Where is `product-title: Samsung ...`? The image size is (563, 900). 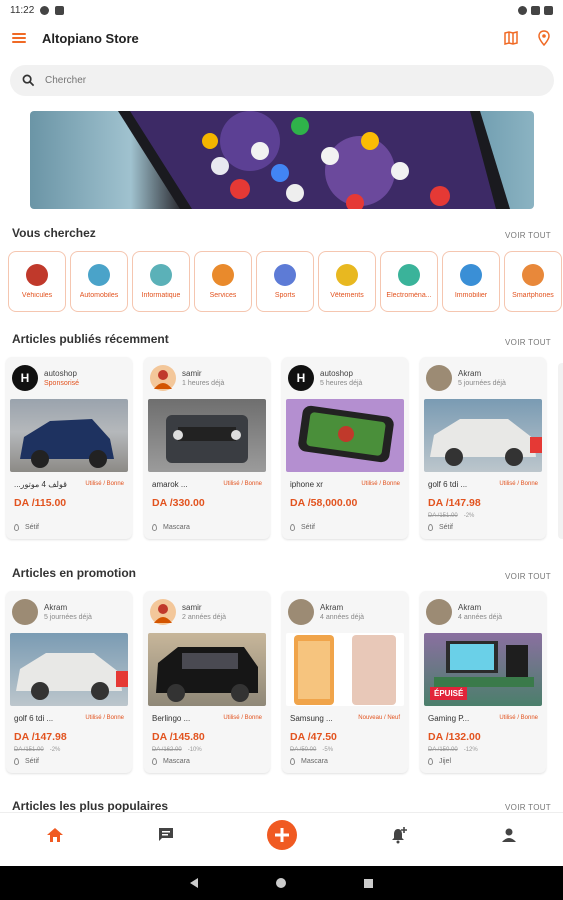
product-title: Samsung ... is located at coordinates (311, 718).